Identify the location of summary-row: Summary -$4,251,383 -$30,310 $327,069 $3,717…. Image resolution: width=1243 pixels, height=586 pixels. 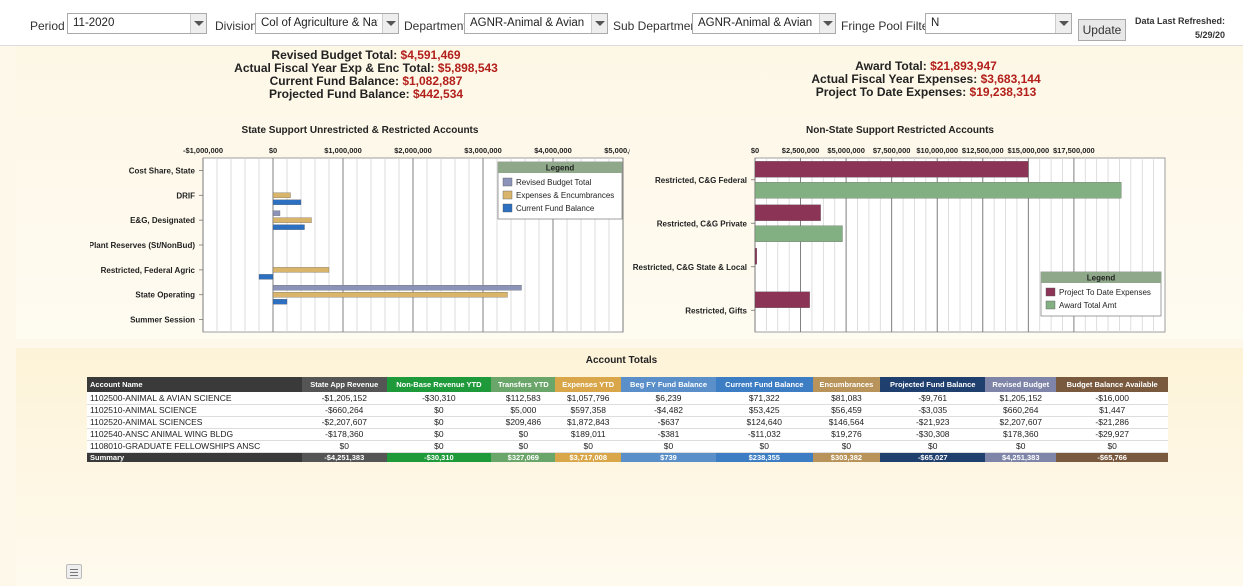
(627, 457).